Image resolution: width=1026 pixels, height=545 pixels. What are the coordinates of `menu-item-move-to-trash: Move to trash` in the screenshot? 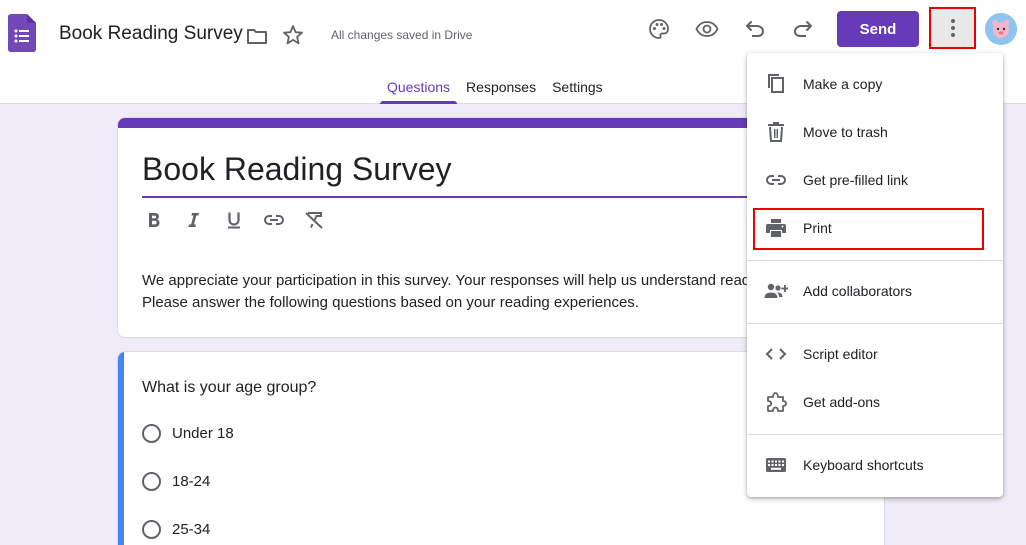 It's located at (875, 132).